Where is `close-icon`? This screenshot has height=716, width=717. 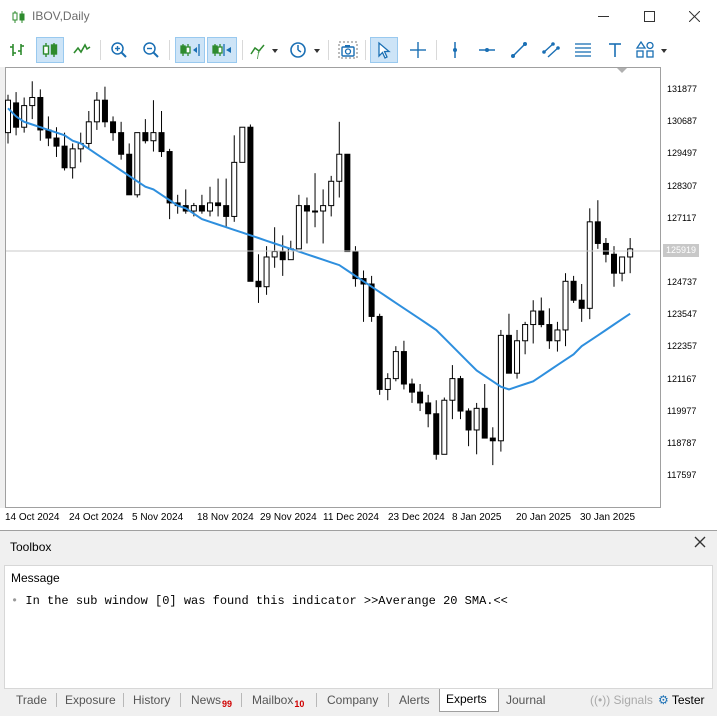 close-icon is located at coordinates (700, 542).